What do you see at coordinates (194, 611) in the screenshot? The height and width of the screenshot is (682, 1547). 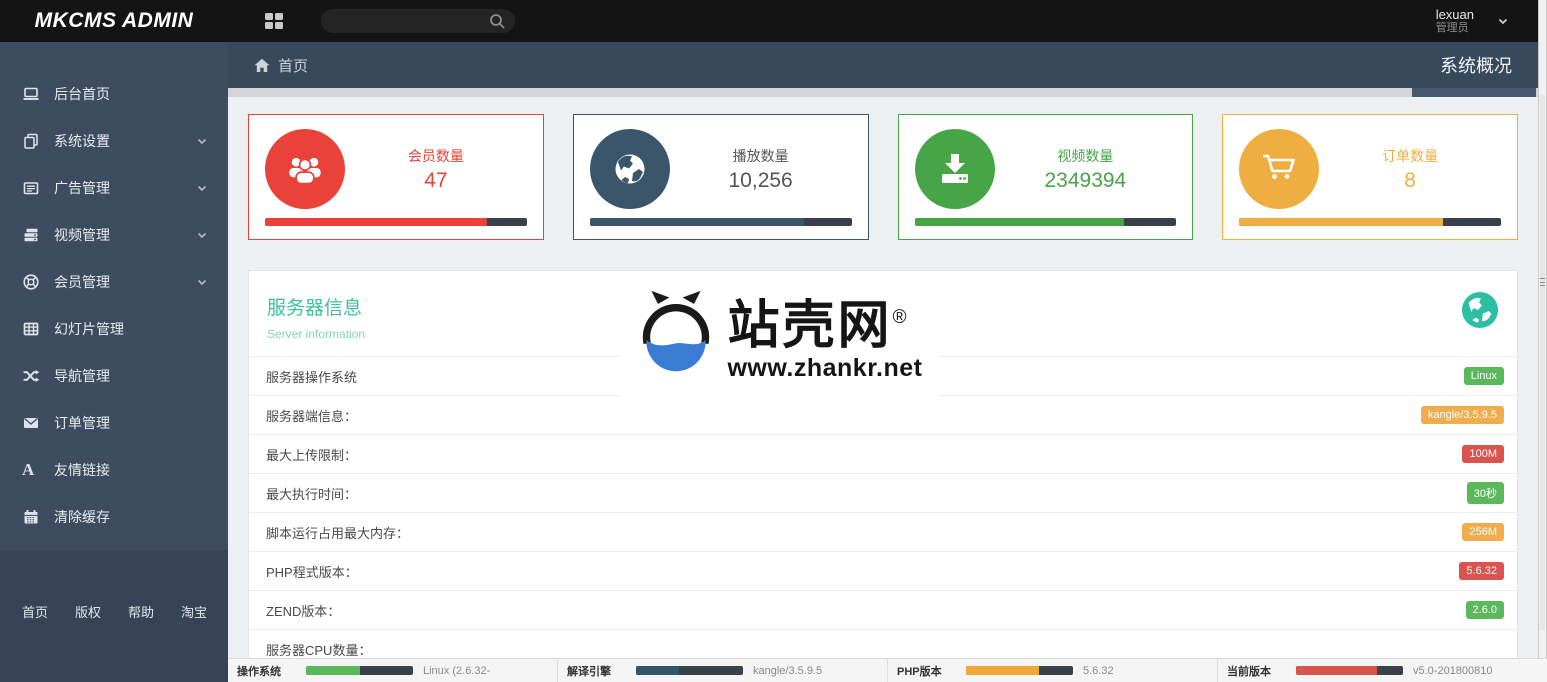 I see `footer-link-taobao: 淘宝` at bounding box center [194, 611].